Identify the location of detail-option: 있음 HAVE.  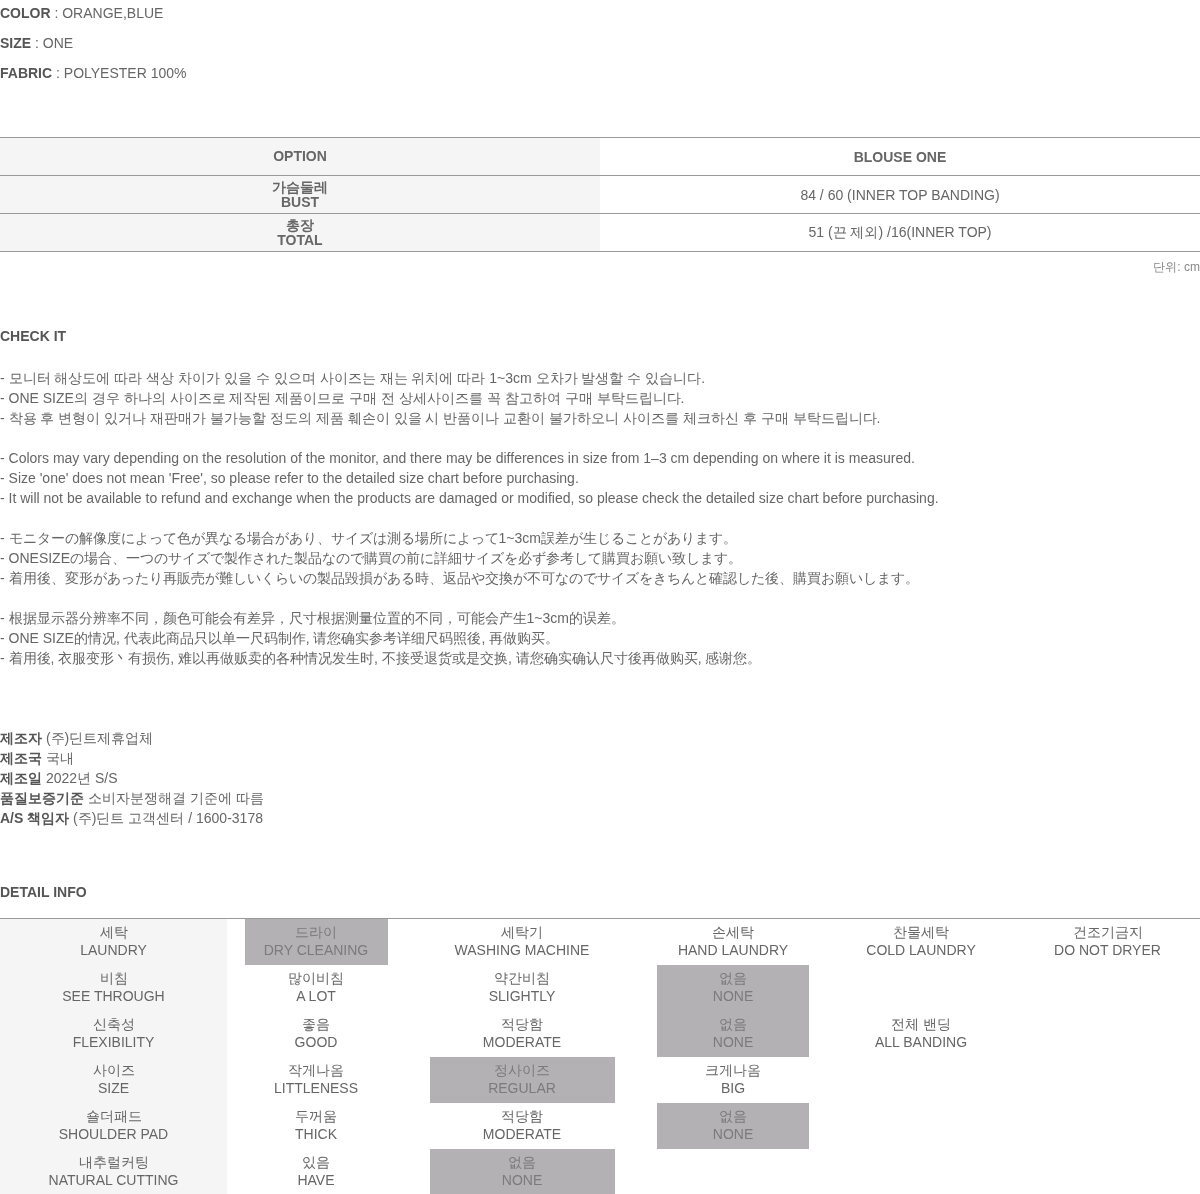
(316, 1171).